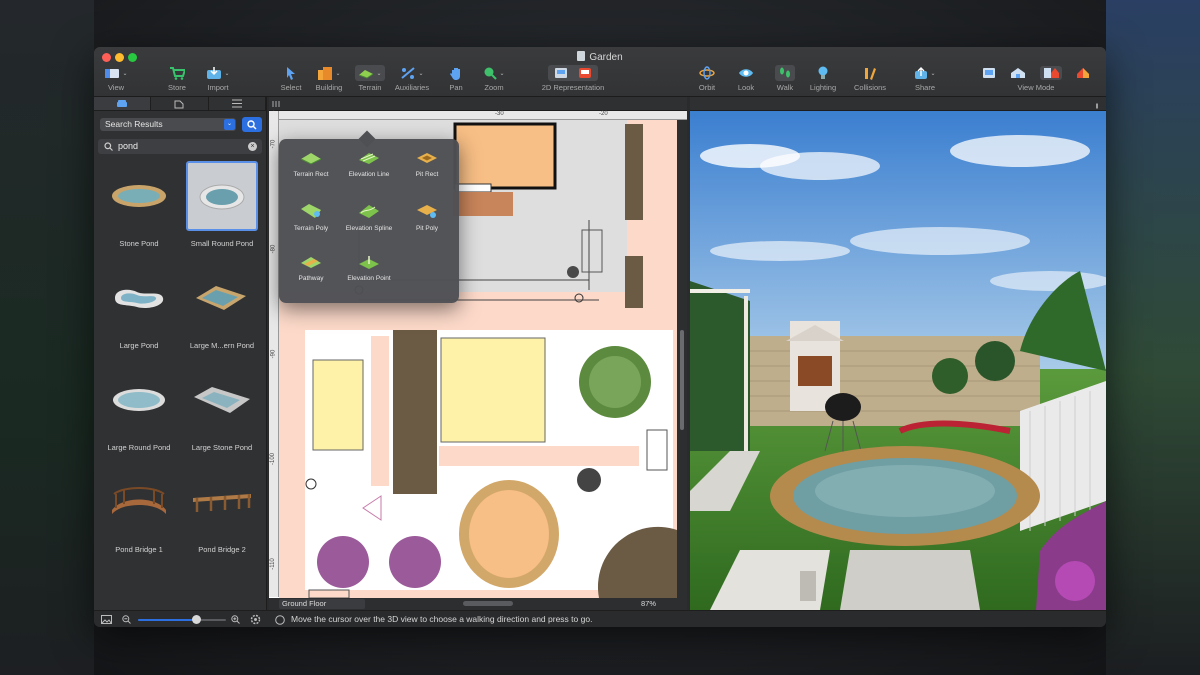  Describe the element at coordinates (218, 78) in the screenshot. I see `import-button: ⌄ Import` at that location.